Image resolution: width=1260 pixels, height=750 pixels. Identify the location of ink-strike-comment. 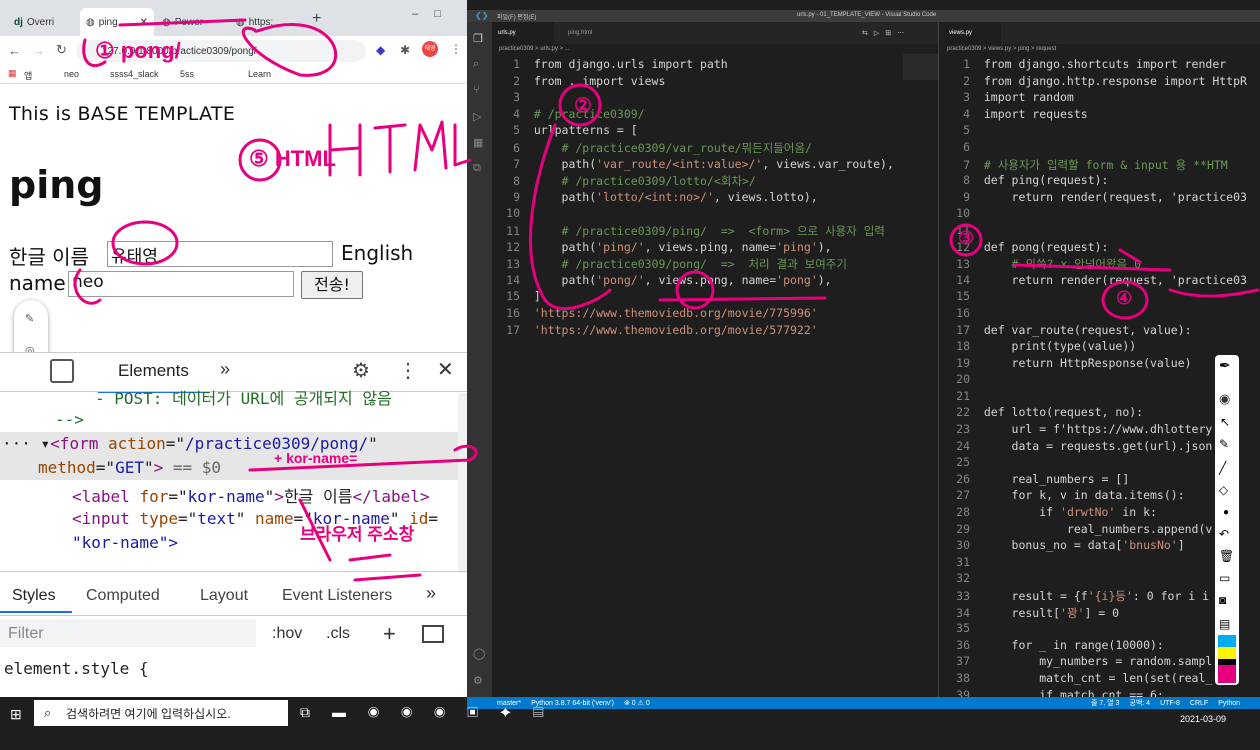
(1092, 260).